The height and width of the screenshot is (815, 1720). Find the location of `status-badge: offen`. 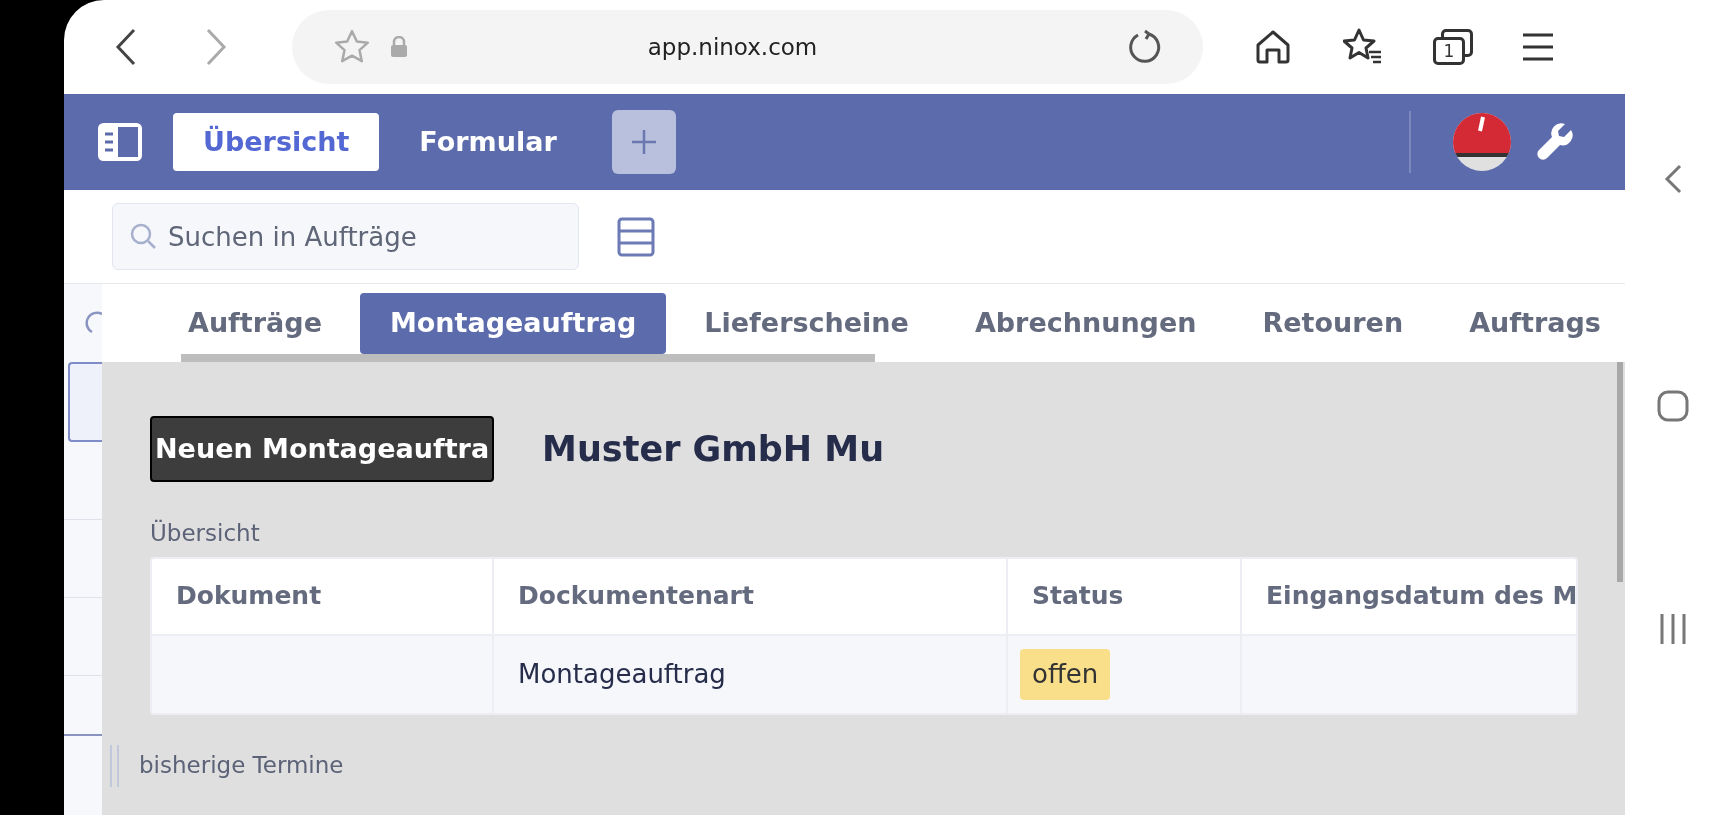

status-badge: offen is located at coordinates (1065, 674).